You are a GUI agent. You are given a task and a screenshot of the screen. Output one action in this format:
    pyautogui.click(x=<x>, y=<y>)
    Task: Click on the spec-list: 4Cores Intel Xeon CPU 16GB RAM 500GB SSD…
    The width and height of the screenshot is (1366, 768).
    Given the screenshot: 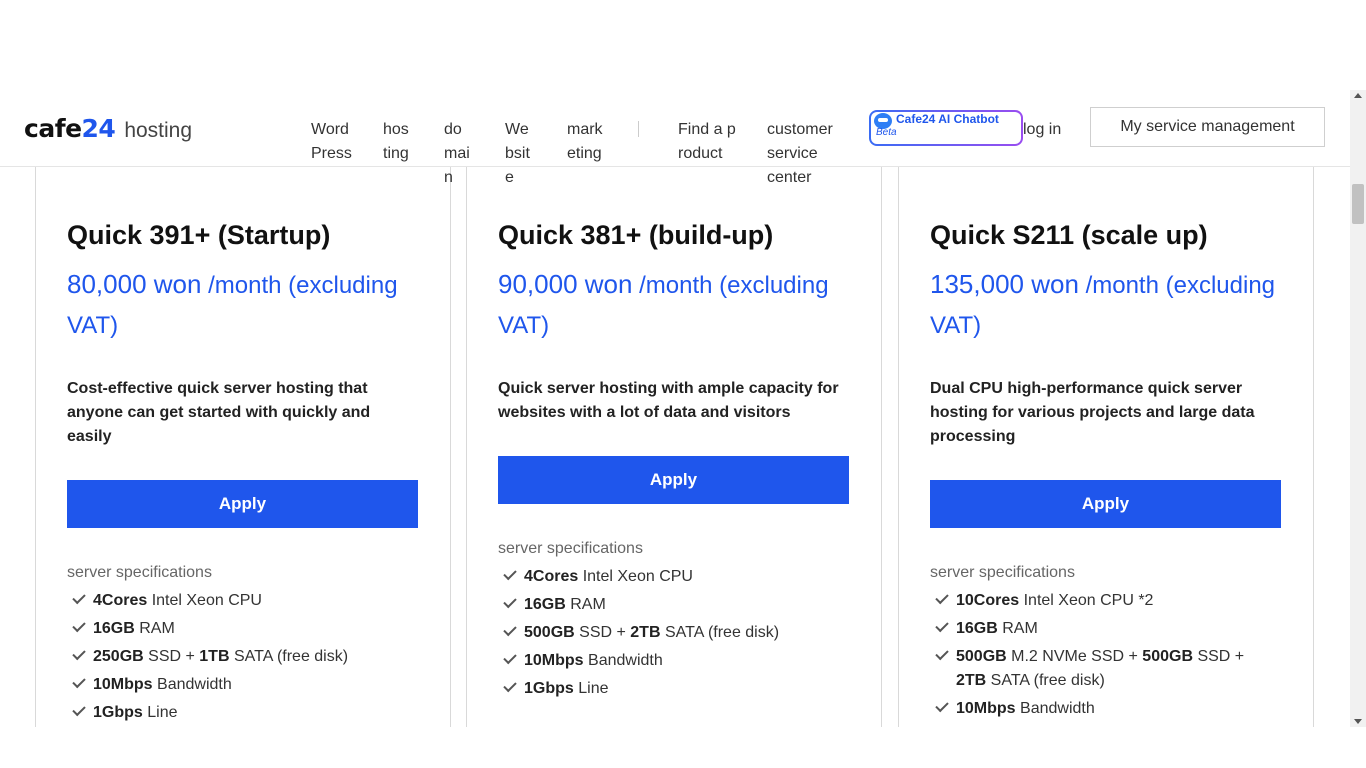 What is the action you would take?
    pyautogui.click(x=678, y=633)
    